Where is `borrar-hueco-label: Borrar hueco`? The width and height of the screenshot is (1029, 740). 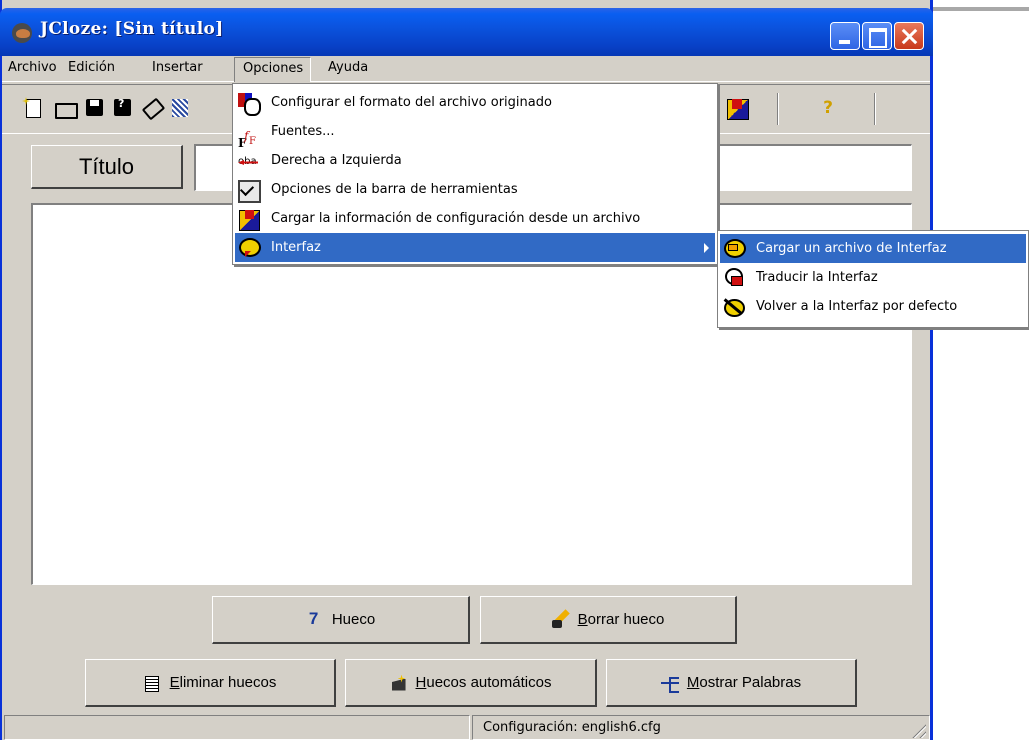 borrar-hueco-label: Borrar hueco is located at coordinates (621, 619).